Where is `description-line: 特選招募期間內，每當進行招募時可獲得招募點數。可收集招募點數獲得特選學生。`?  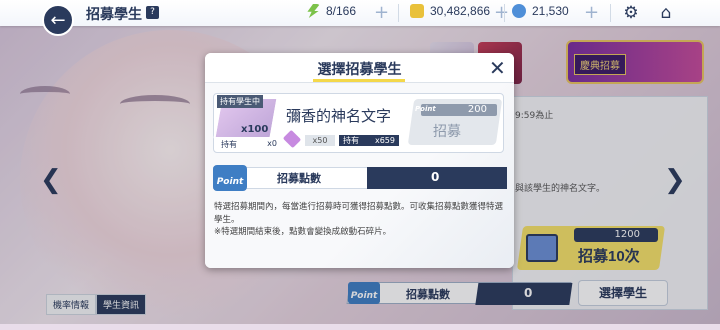
description-line: 特選招募期間內，每當進行招募時可獲得招募點數。可收集招募點數獲得特選學生。 is located at coordinates (359, 213).